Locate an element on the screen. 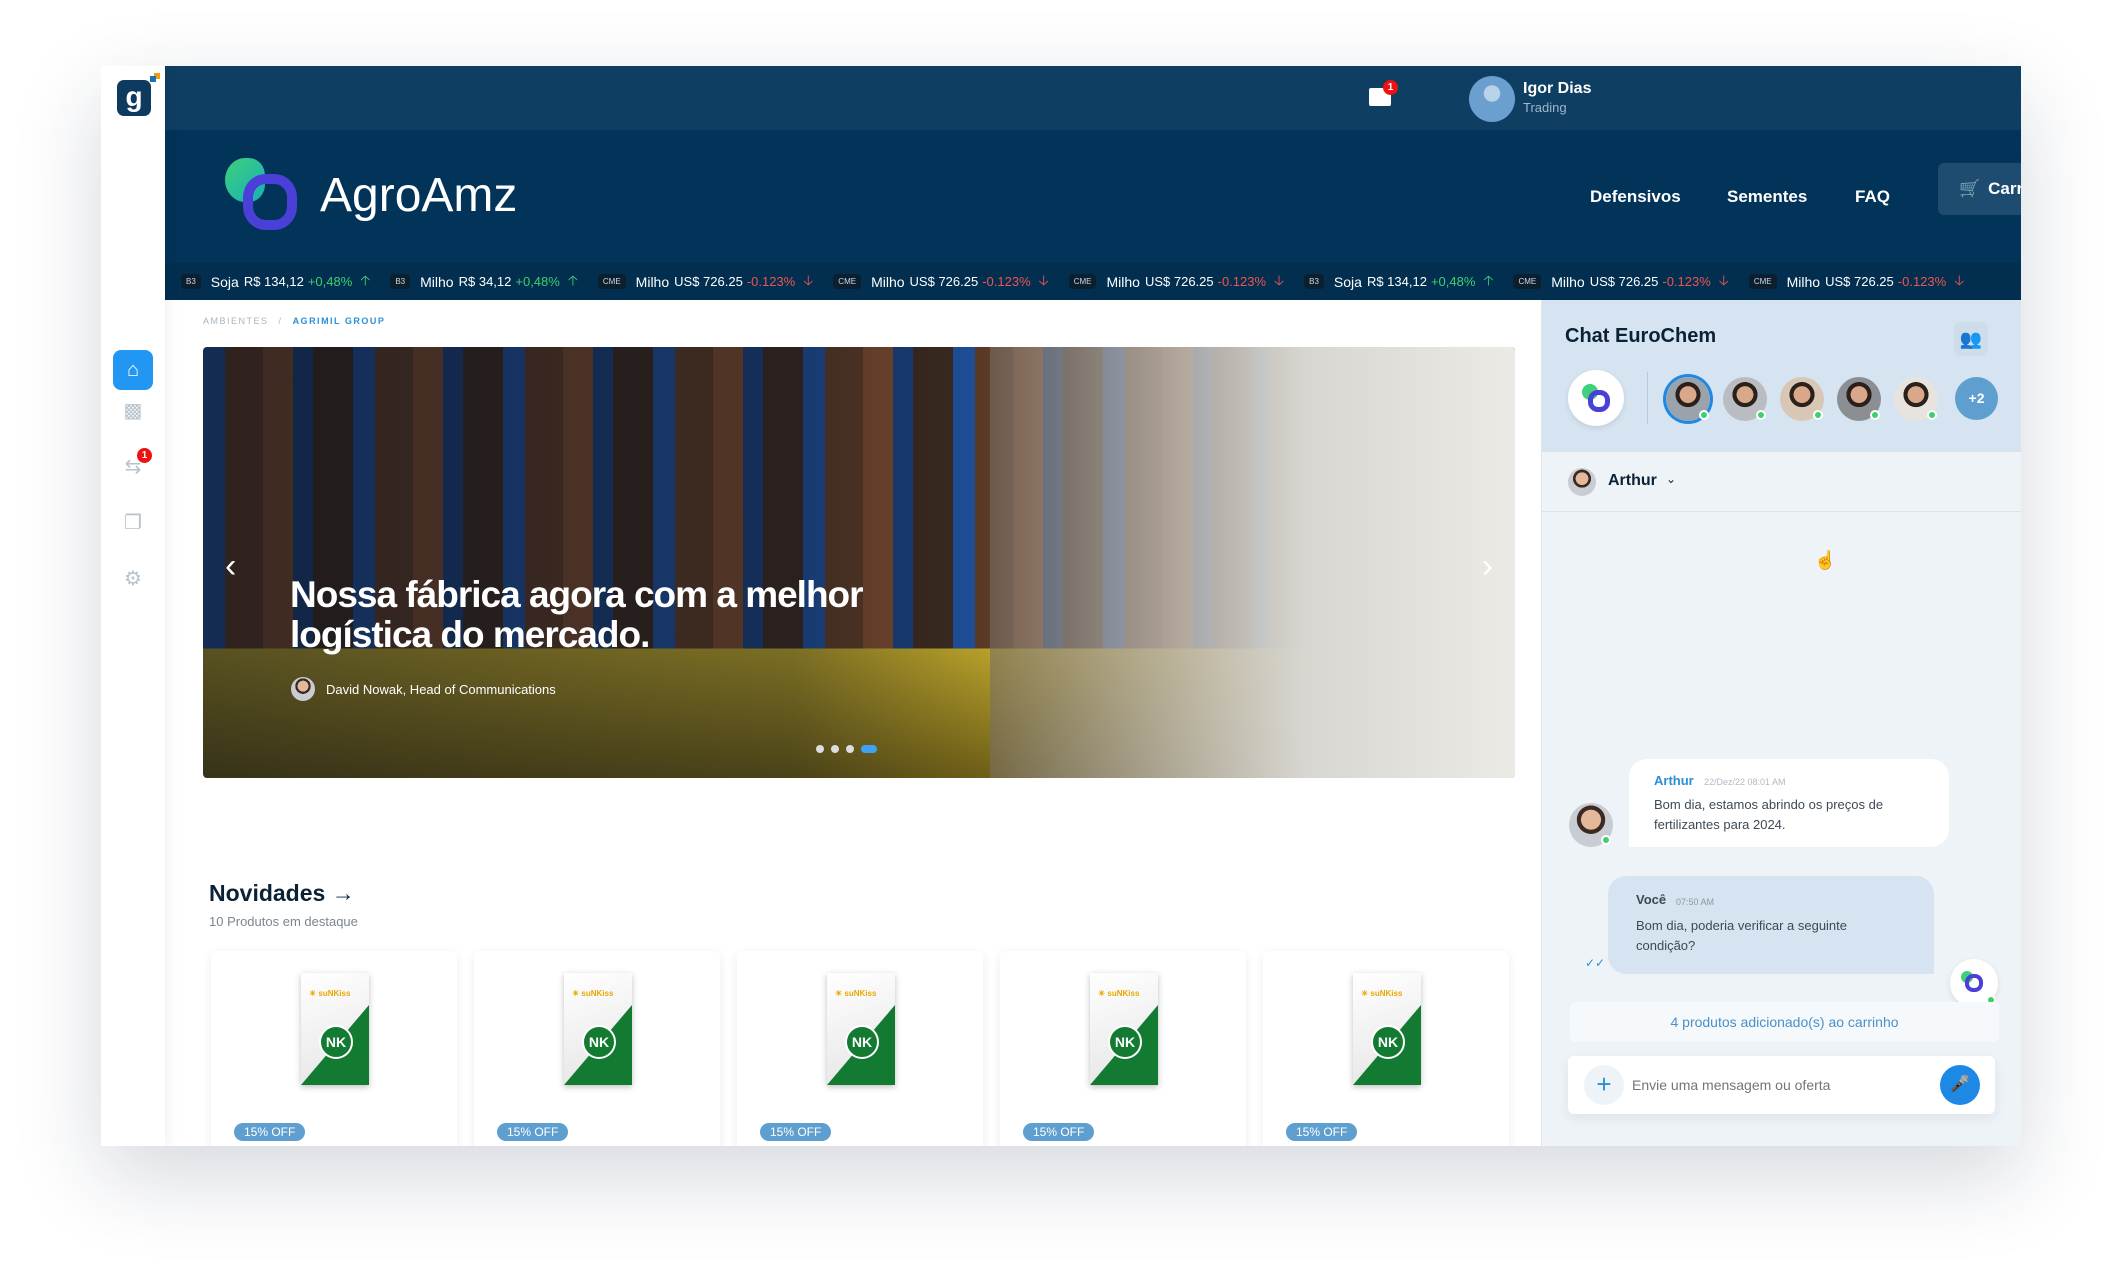 This screenshot has width=2122, height=1281. carousel-dot-active is located at coordinates (869, 749).